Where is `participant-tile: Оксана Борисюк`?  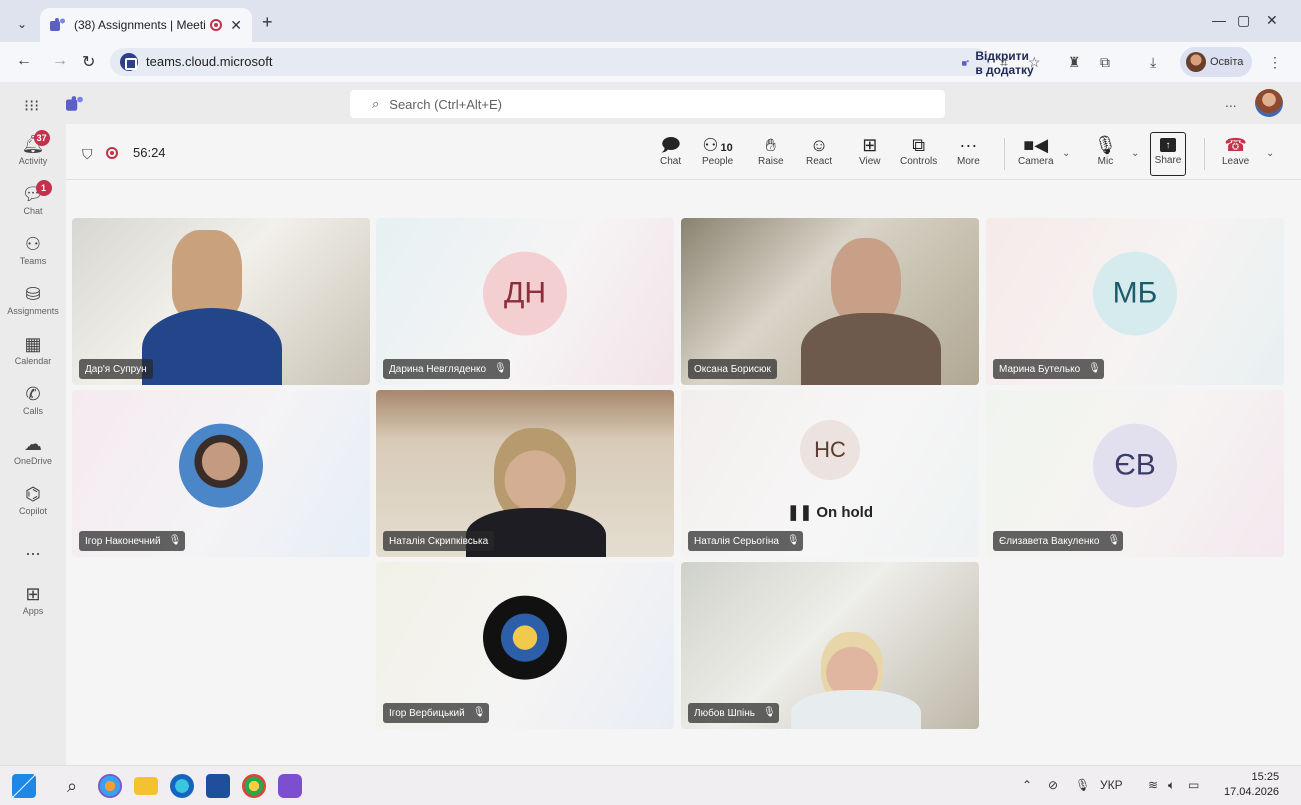 participant-tile: Оксана Борисюк is located at coordinates (830, 301).